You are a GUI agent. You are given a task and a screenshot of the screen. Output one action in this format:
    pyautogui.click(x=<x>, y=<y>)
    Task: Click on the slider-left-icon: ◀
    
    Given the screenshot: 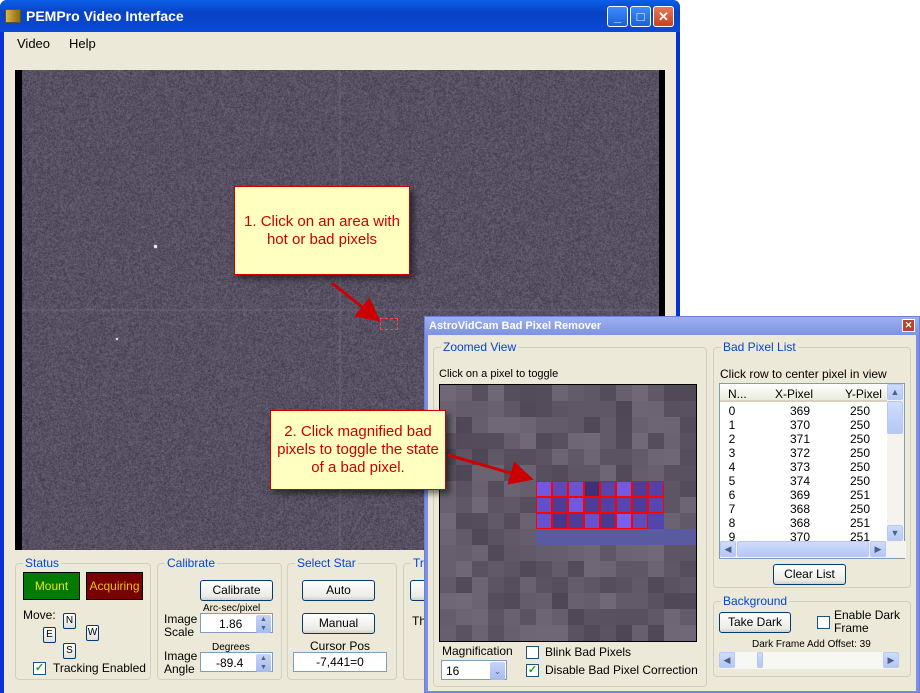 What is the action you would take?
    pyautogui.click(x=727, y=660)
    